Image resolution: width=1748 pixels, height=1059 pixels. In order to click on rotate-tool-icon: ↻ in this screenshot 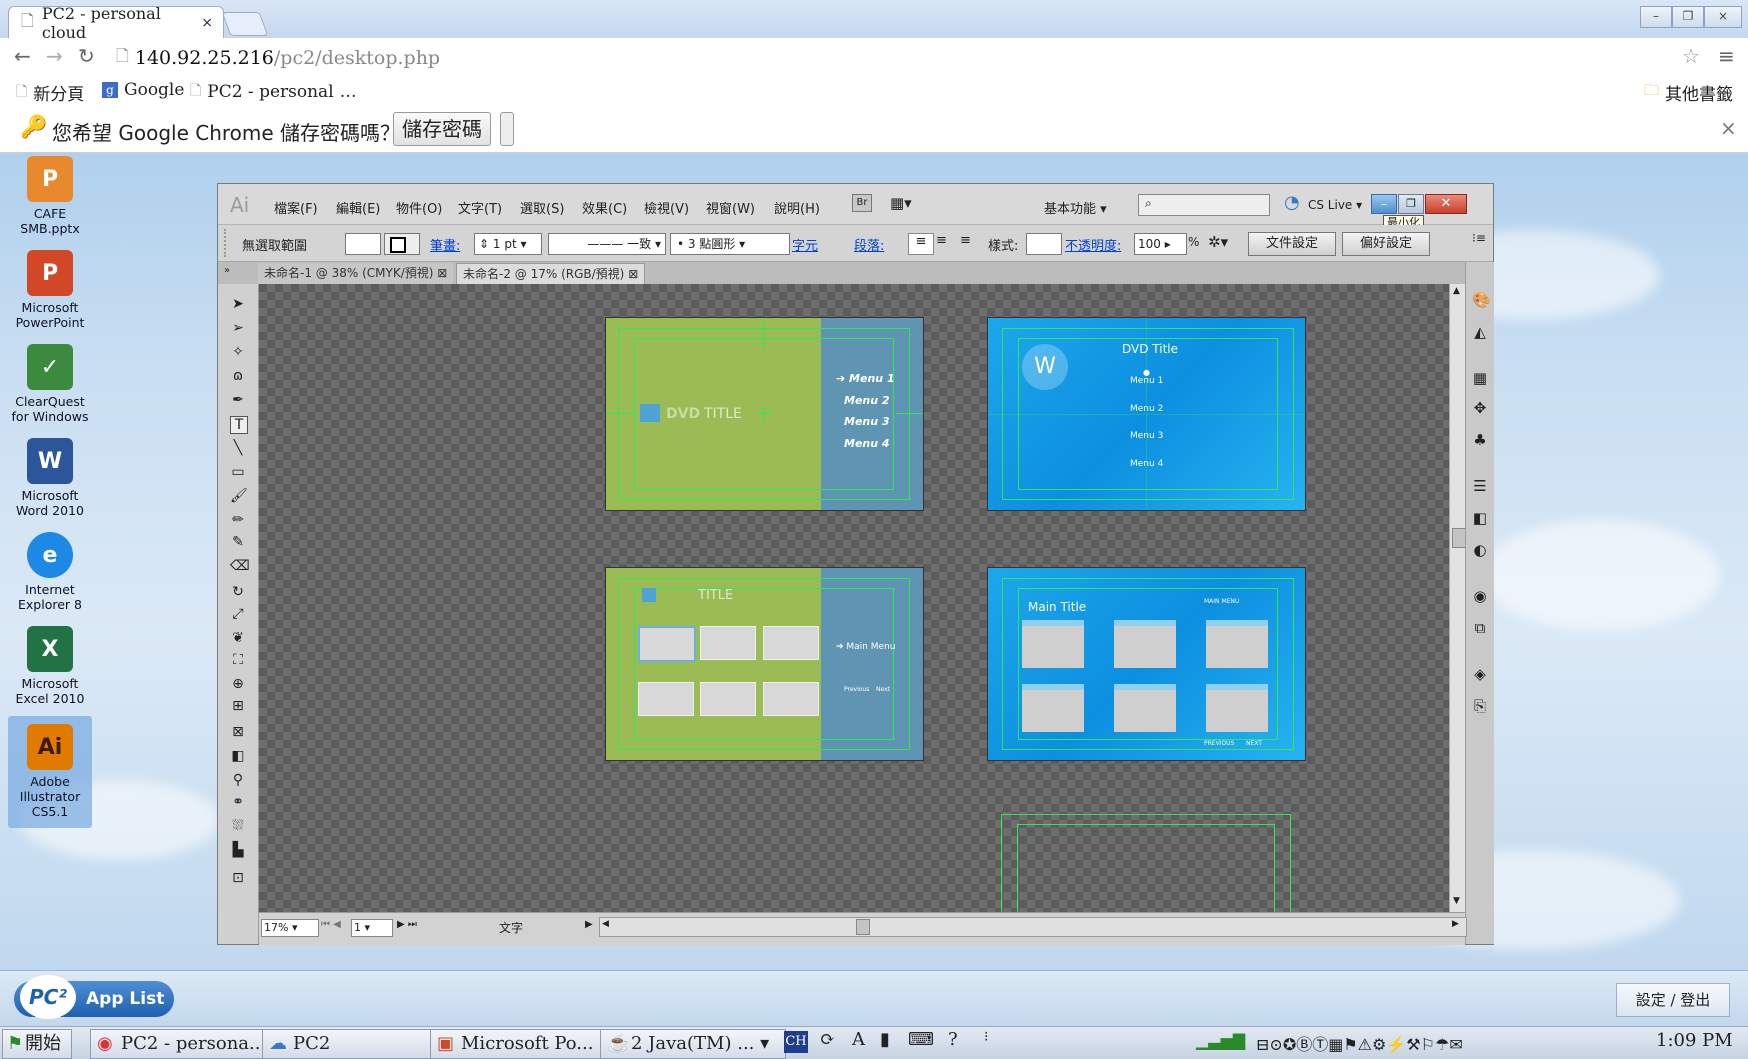, I will do `click(238, 592)`.